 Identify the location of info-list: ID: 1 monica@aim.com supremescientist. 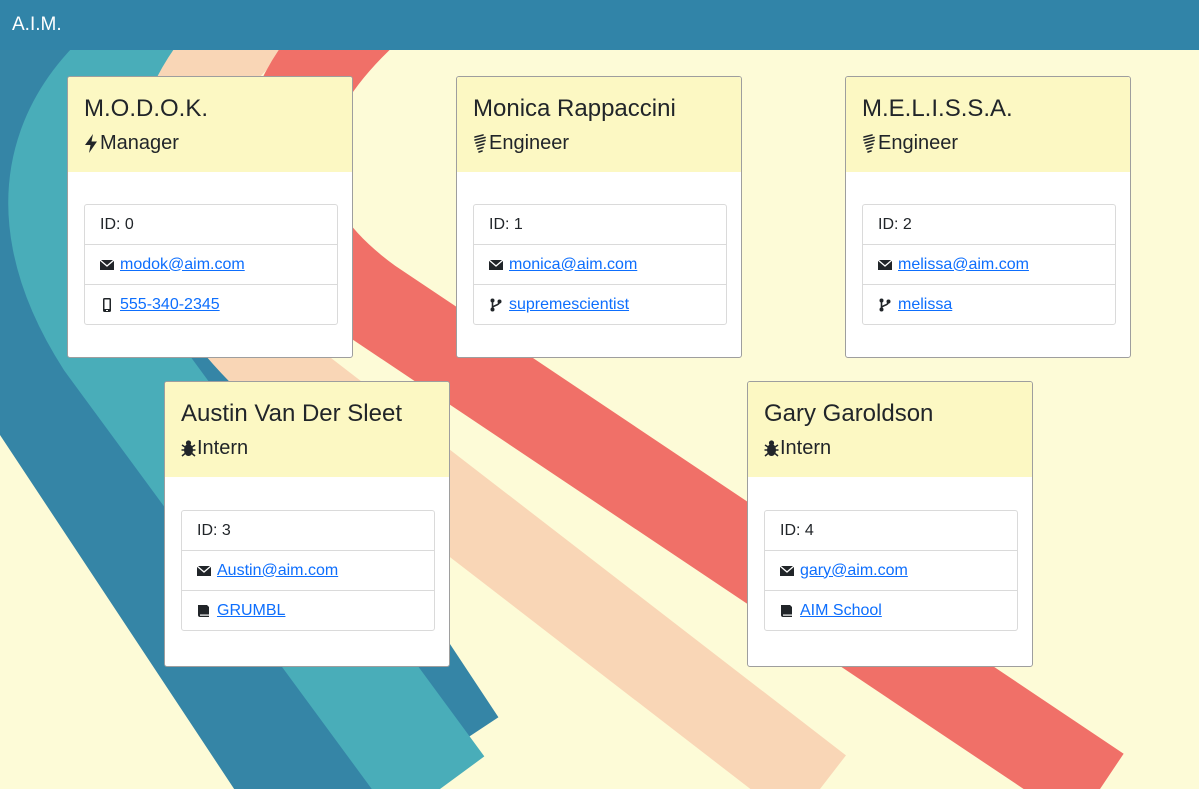
(600, 264).